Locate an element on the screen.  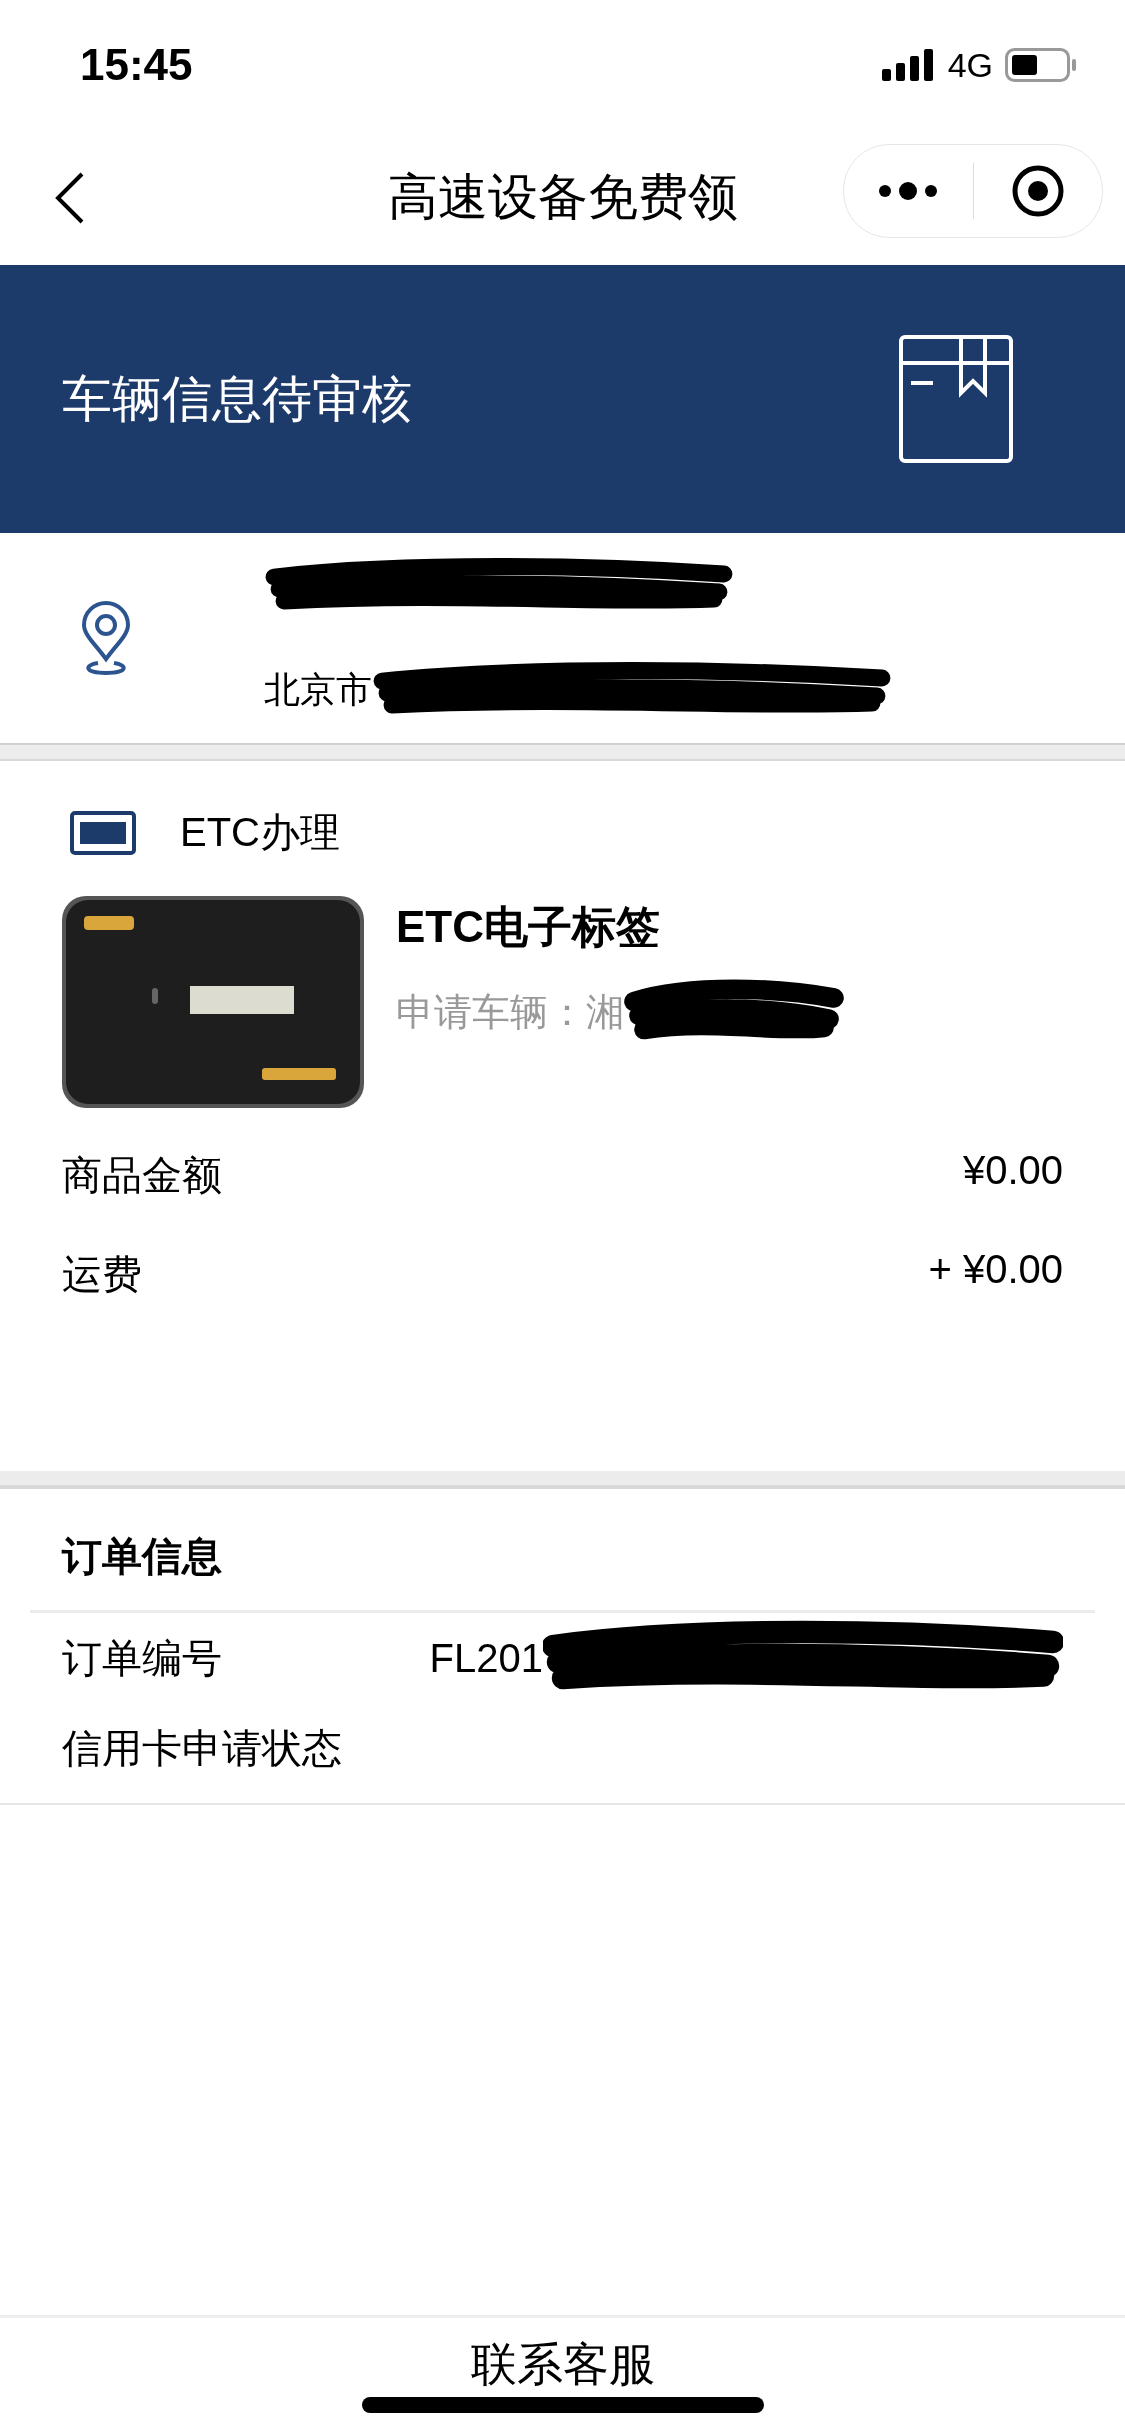
battery-icon is located at coordinates (1041, 65).